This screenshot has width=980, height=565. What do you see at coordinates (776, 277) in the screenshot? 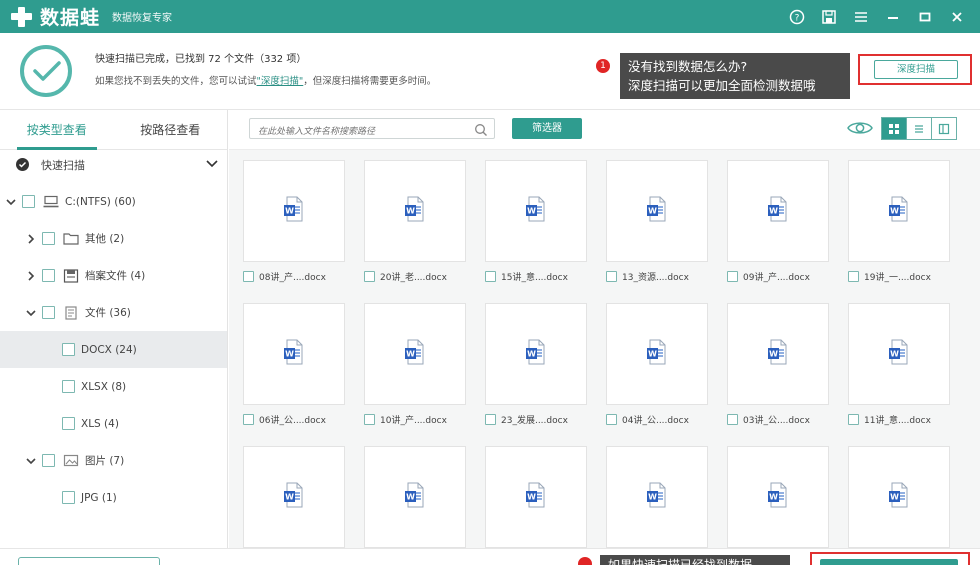
I see `file-name: 09讲_产....docx` at bounding box center [776, 277].